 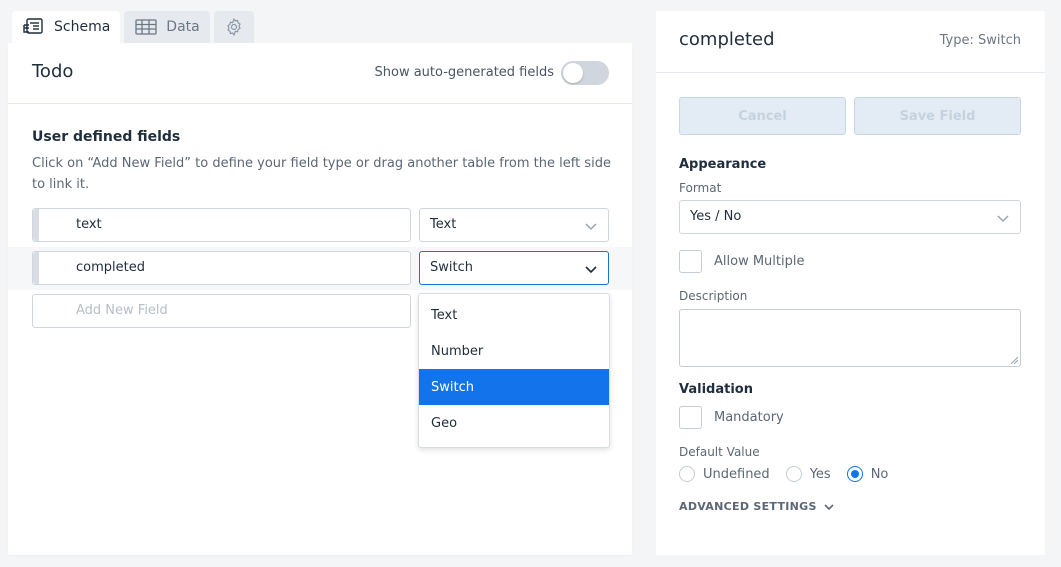 I want to click on validation-heading: Validation, so click(x=716, y=389).